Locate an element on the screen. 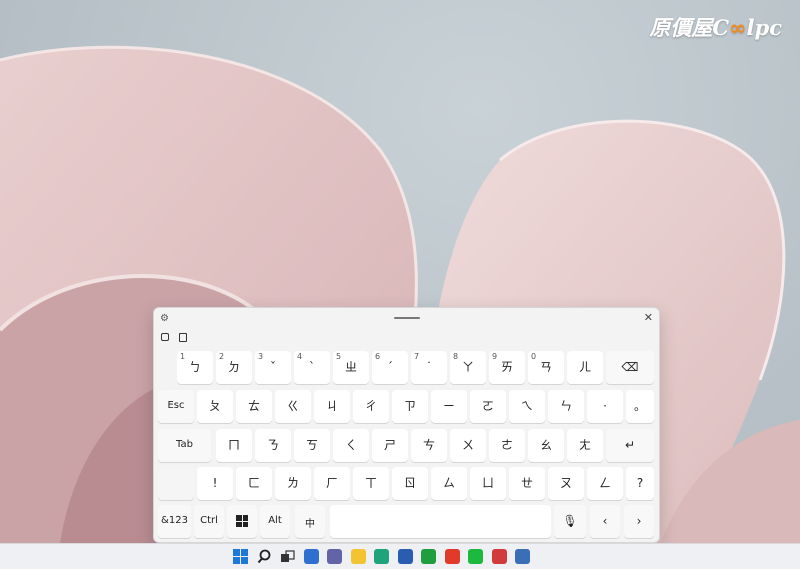  key-label: ㄛ is located at coordinates (487, 406).